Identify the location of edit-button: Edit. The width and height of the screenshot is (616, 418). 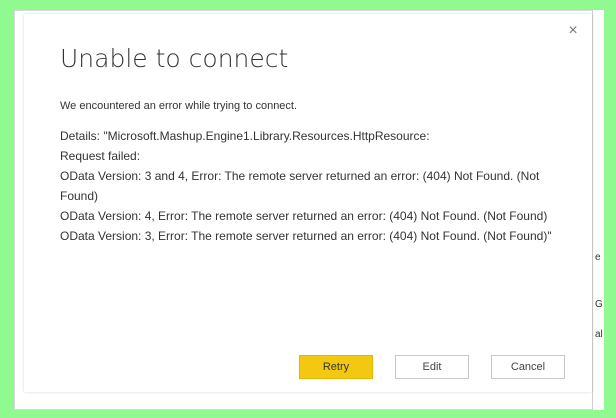
(432, 367).